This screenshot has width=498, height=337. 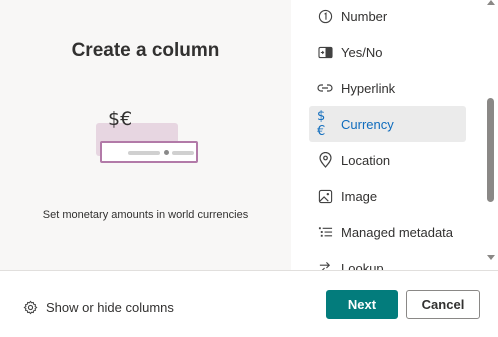 I want to click on illustration-currency-symbol: $€, so click(x=120, y=119).